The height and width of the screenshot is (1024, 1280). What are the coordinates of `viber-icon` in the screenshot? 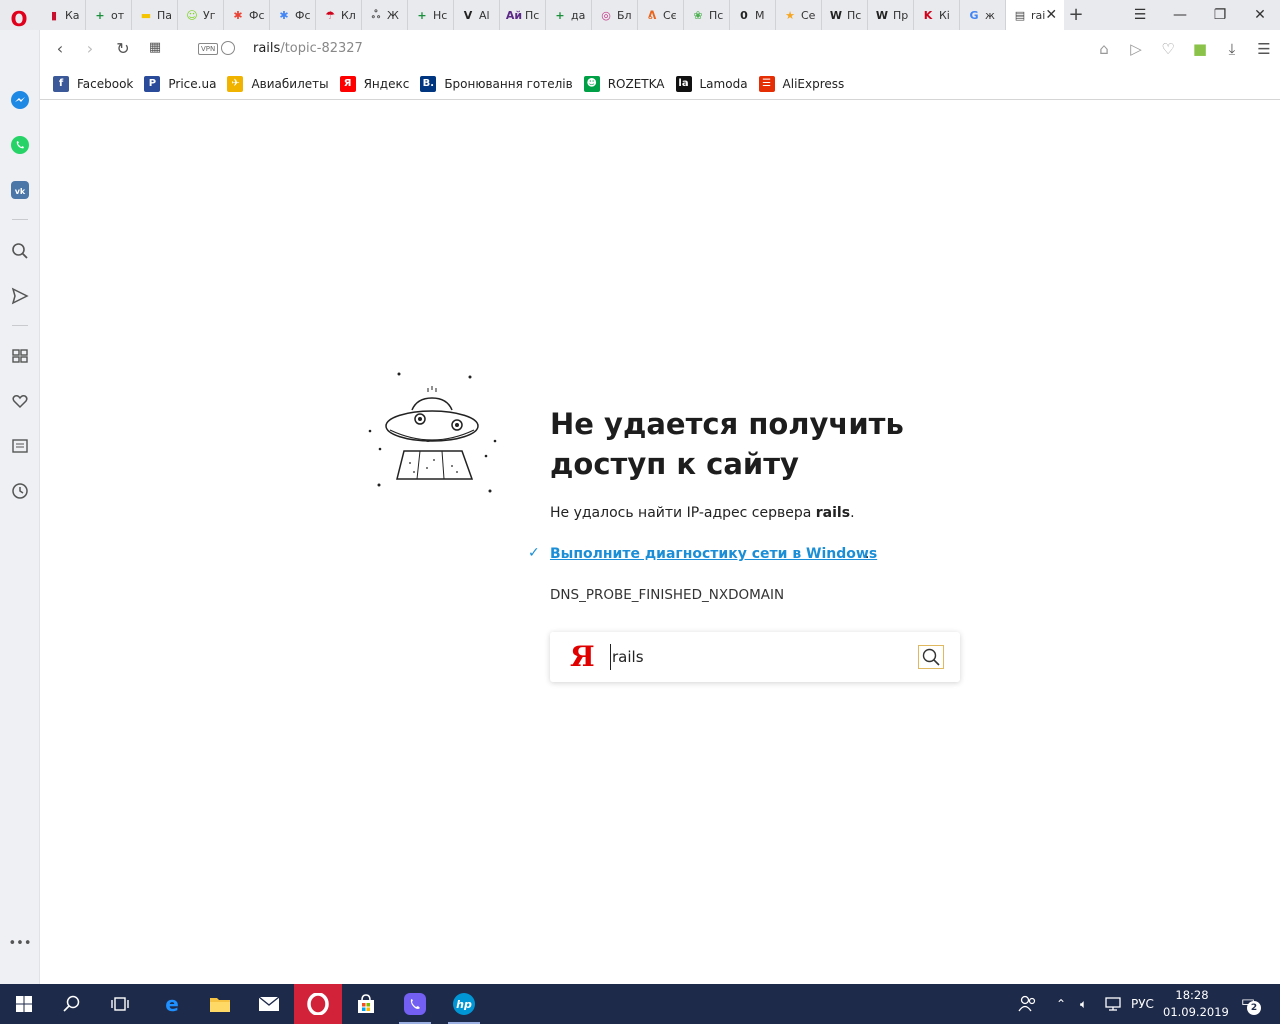 It's located at (415, 1004).